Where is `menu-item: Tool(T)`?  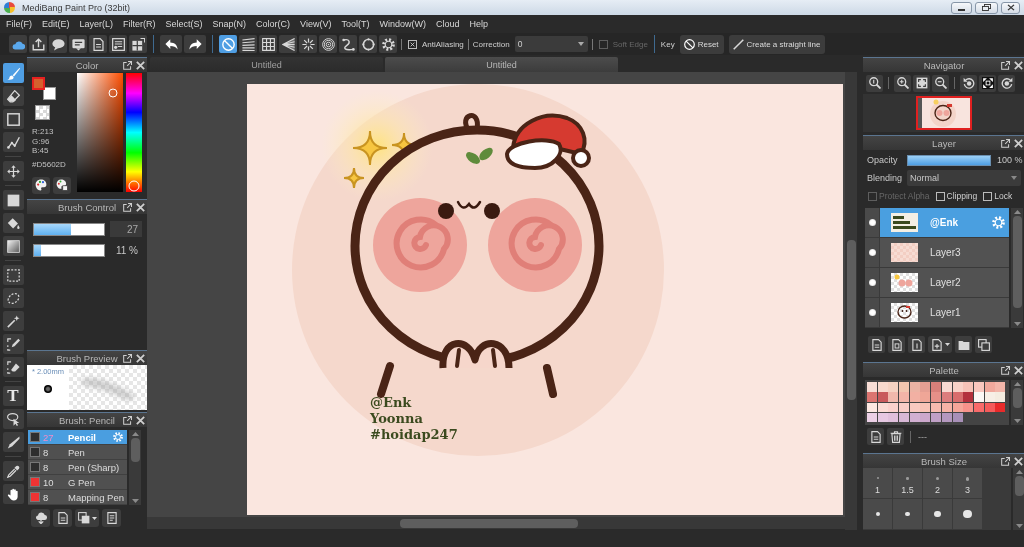
menu-item: Tool(T) is located at coordinates (355, 24).